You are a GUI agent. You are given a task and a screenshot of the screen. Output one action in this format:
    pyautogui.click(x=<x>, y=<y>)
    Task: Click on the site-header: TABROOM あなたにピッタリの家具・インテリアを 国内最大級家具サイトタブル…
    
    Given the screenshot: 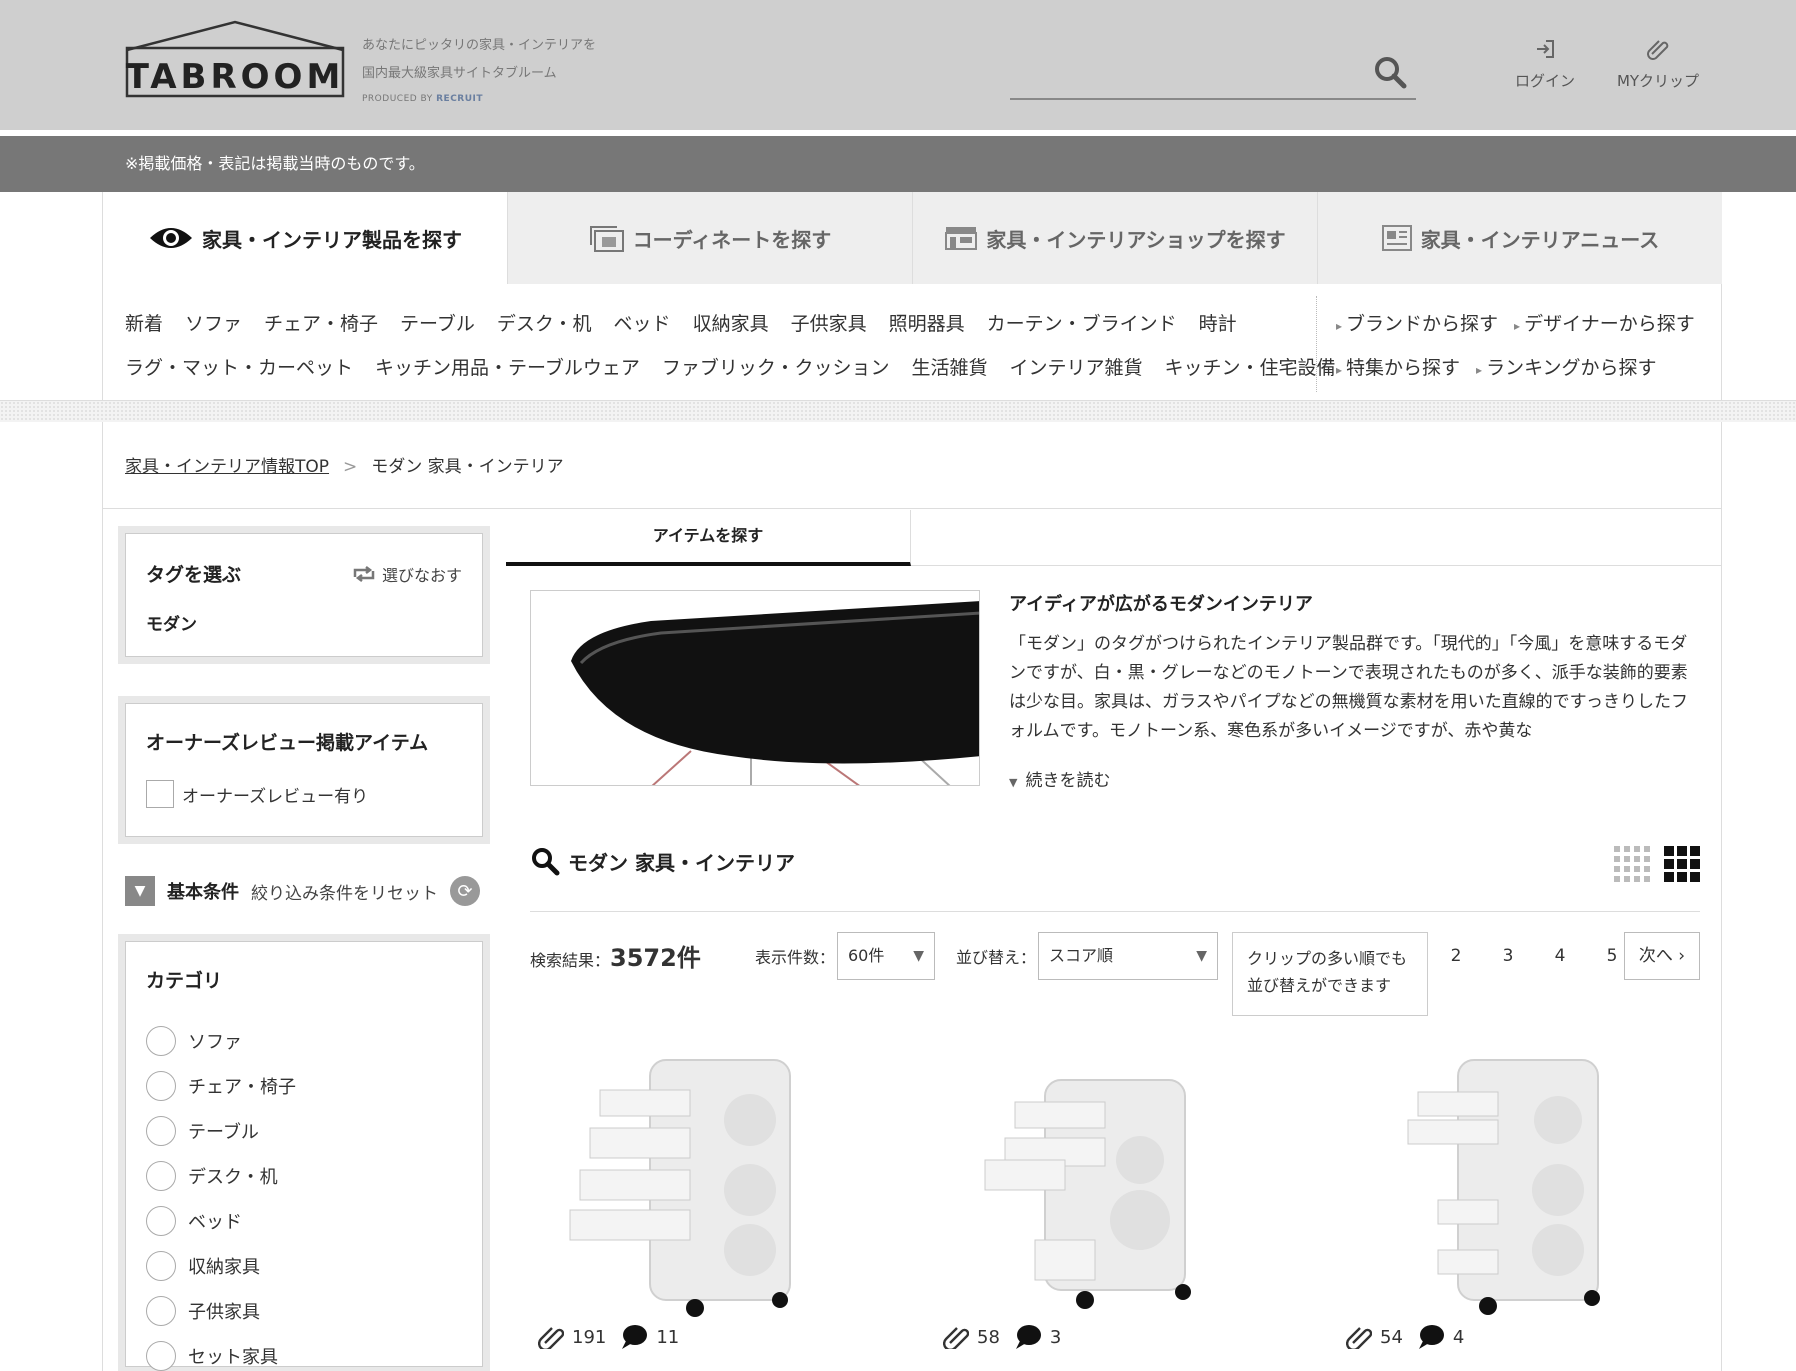 What is the action you would take?
    pyautogui.click(x=898, y=65)
    